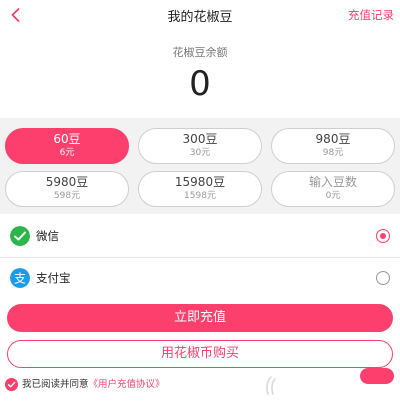 The image size is (400, 410). What do you see at coordinates (67, 182) in the screenshot?
I see `option-amount: 5980豆` at bounding box center [67, 182].